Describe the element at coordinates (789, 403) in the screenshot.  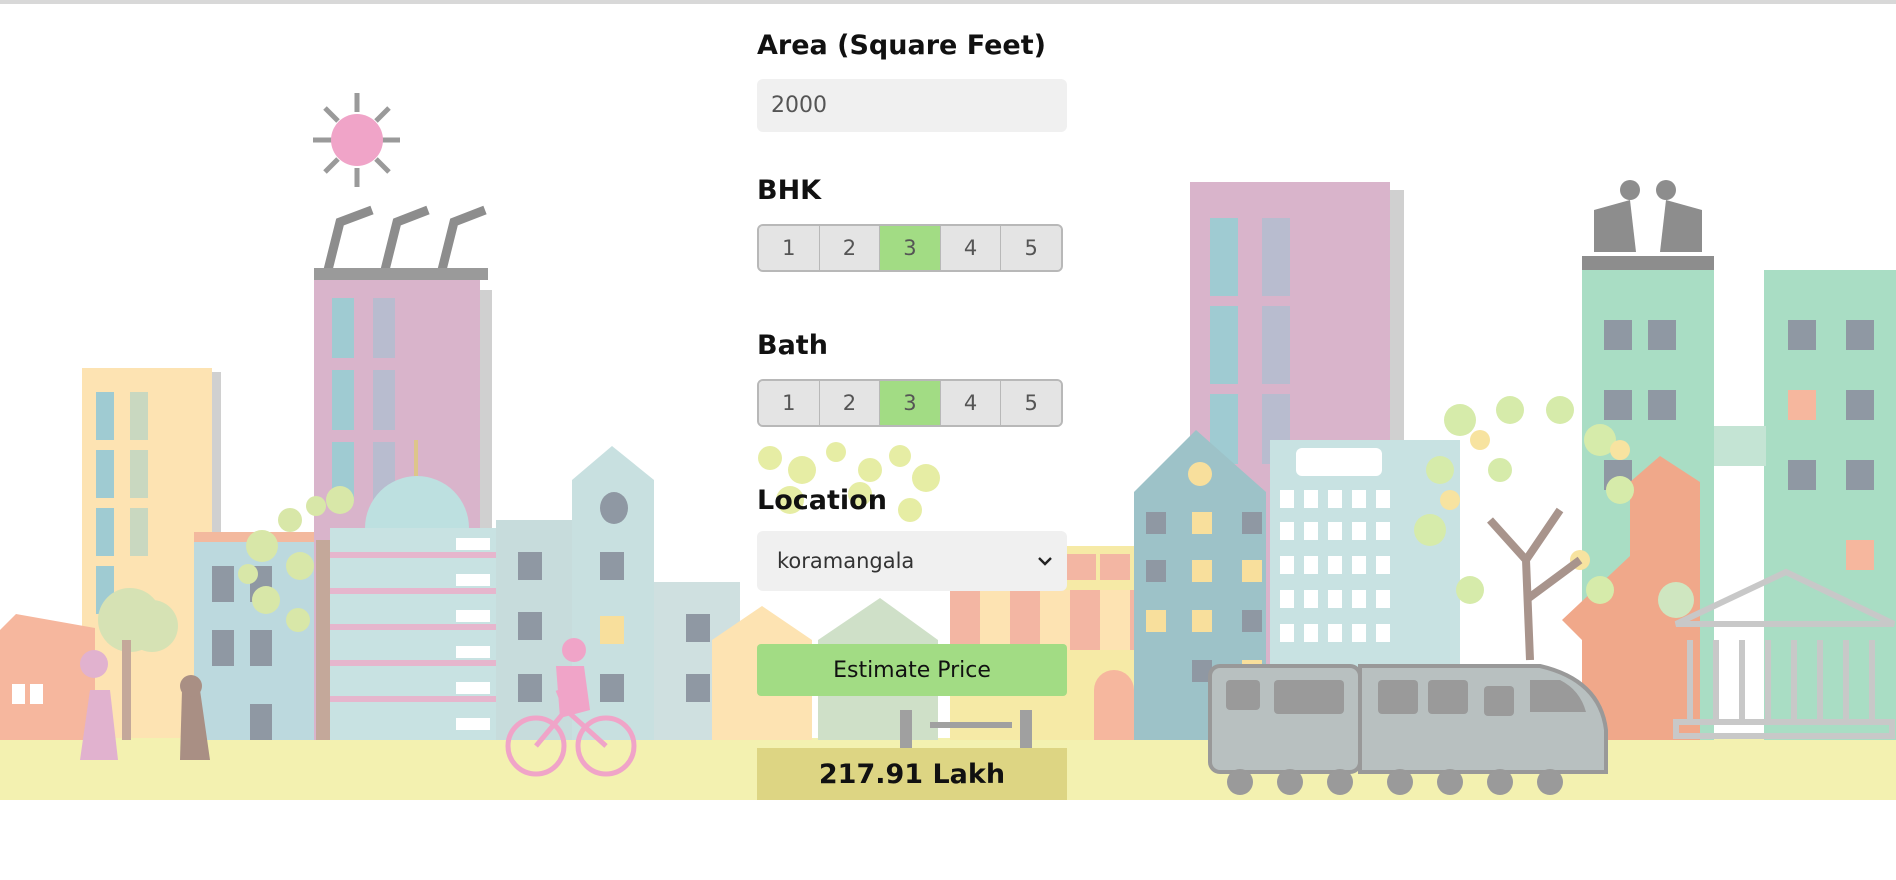
I see `bath-option-1: 1` at that location.